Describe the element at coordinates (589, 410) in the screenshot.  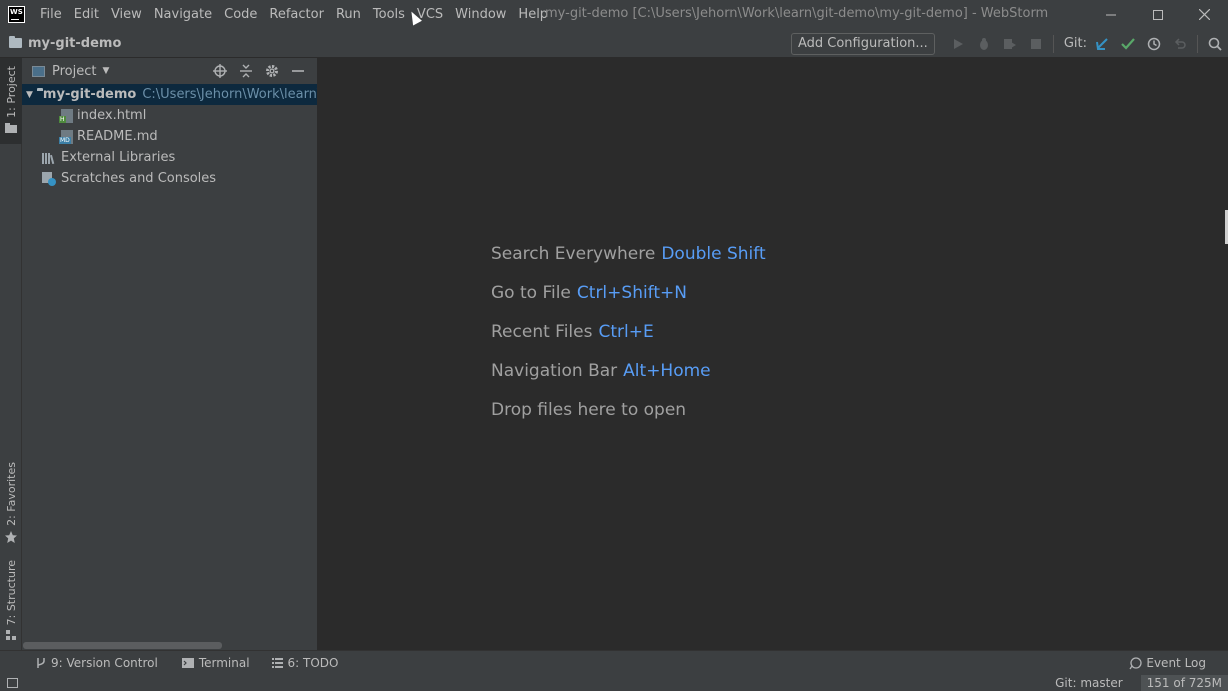
I see `hint-drop-files: Drop files here to open` at that location.